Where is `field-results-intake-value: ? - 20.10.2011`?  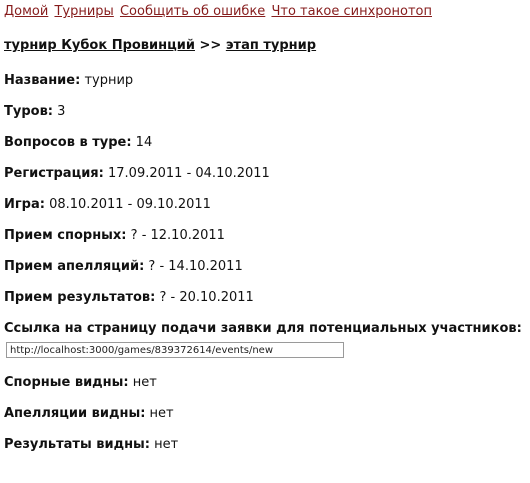 field-results-intake-value: ? - 20.10.2011 is located at coordinates (206, 297).